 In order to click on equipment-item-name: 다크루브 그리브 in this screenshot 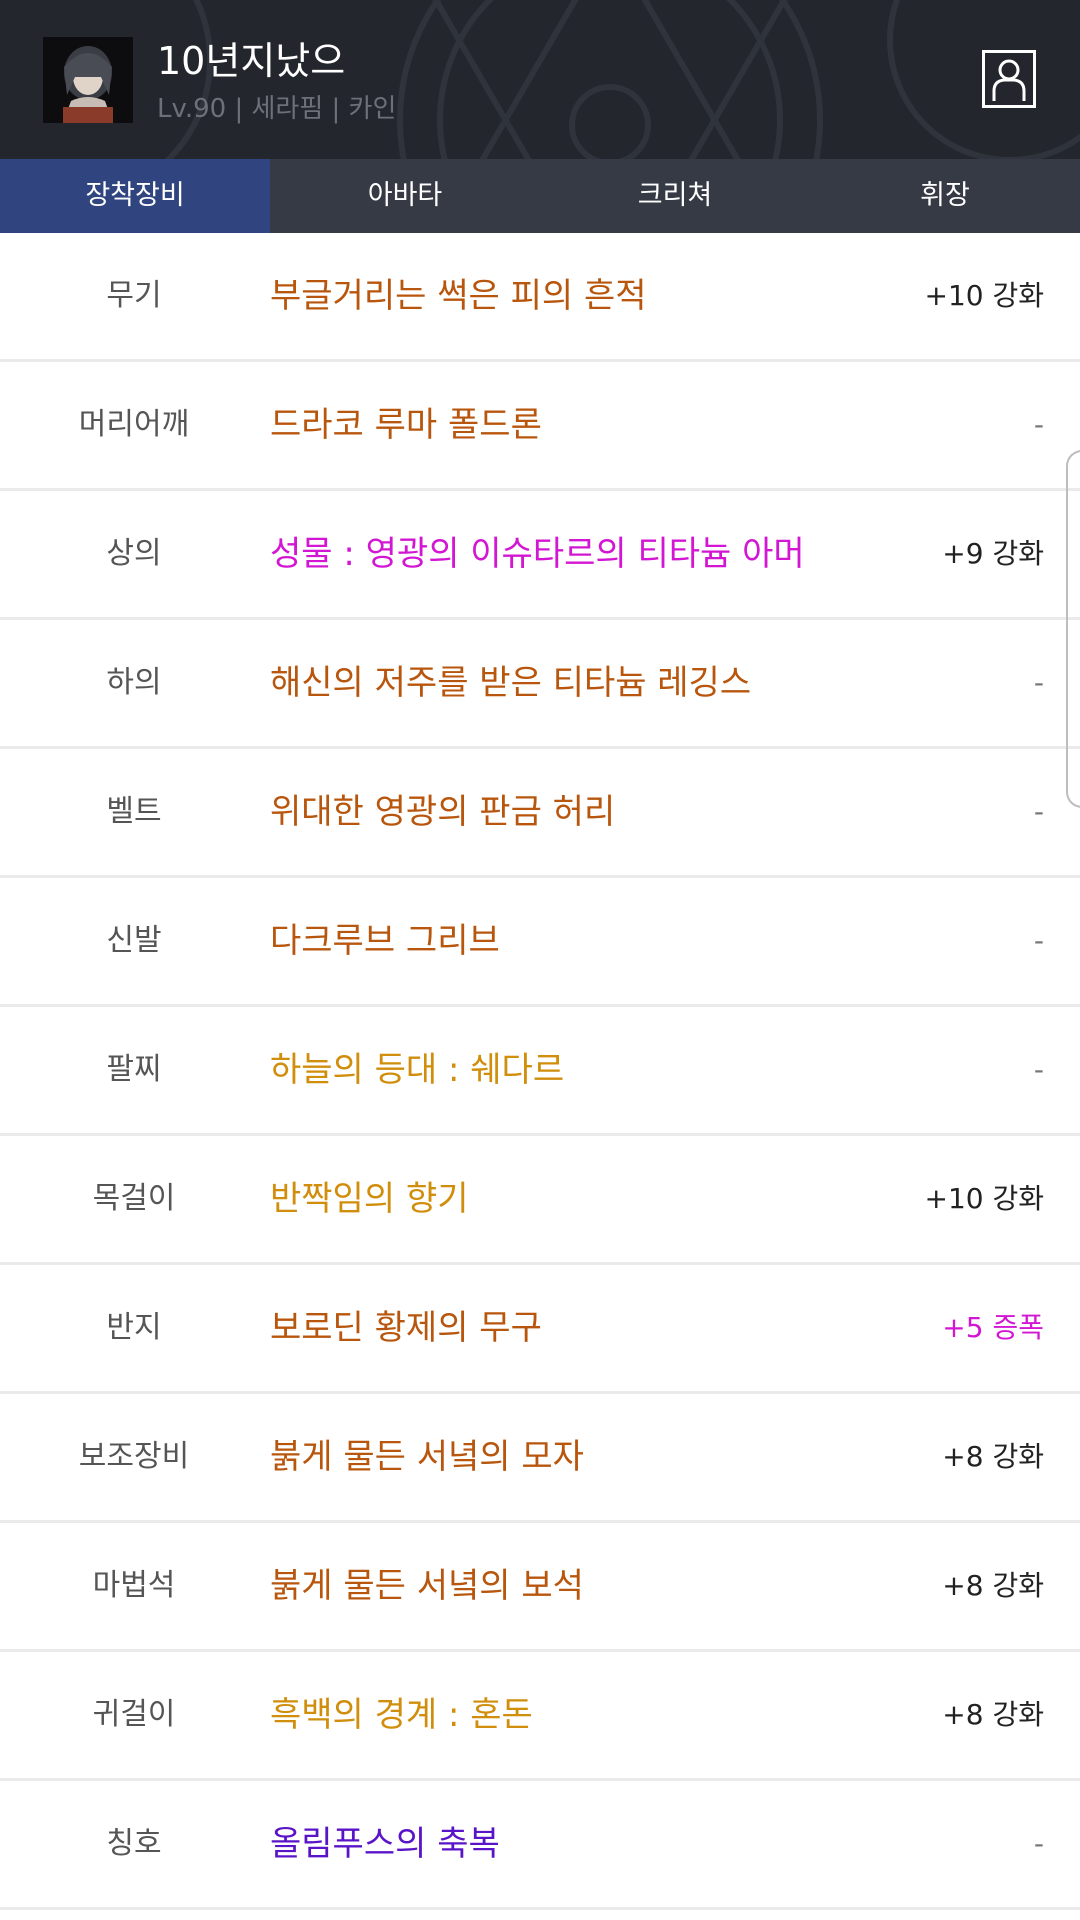, I will do `click(385, 941)`.